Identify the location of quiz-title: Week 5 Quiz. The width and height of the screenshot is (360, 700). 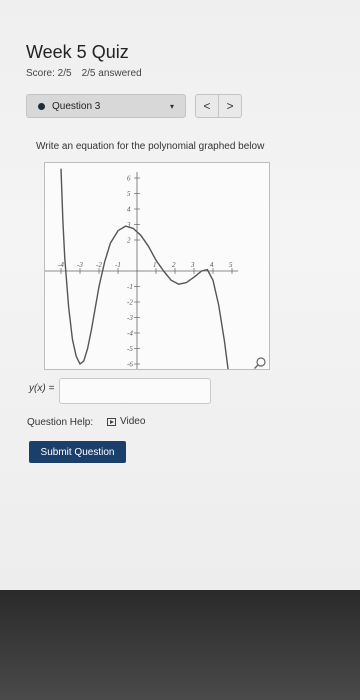
(77, 52).